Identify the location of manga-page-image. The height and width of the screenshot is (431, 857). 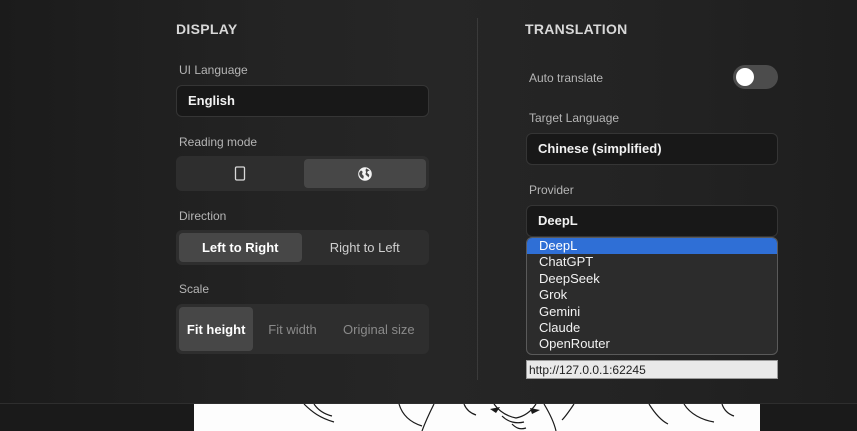
(477, 417).